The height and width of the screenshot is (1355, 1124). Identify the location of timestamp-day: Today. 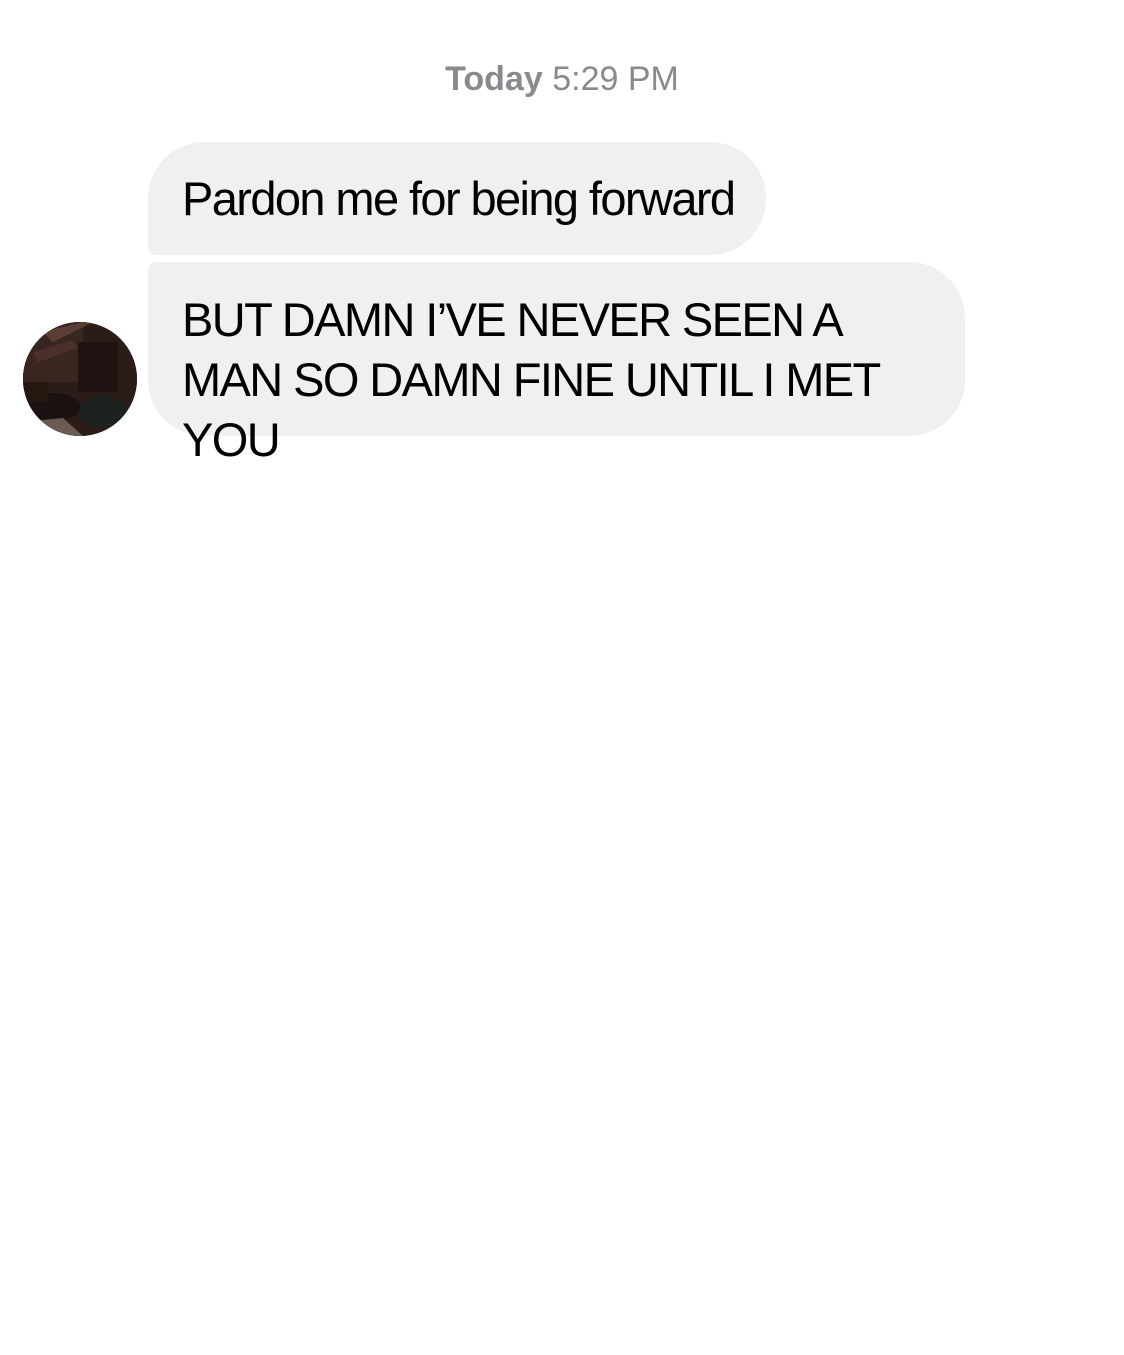
(494, 79).